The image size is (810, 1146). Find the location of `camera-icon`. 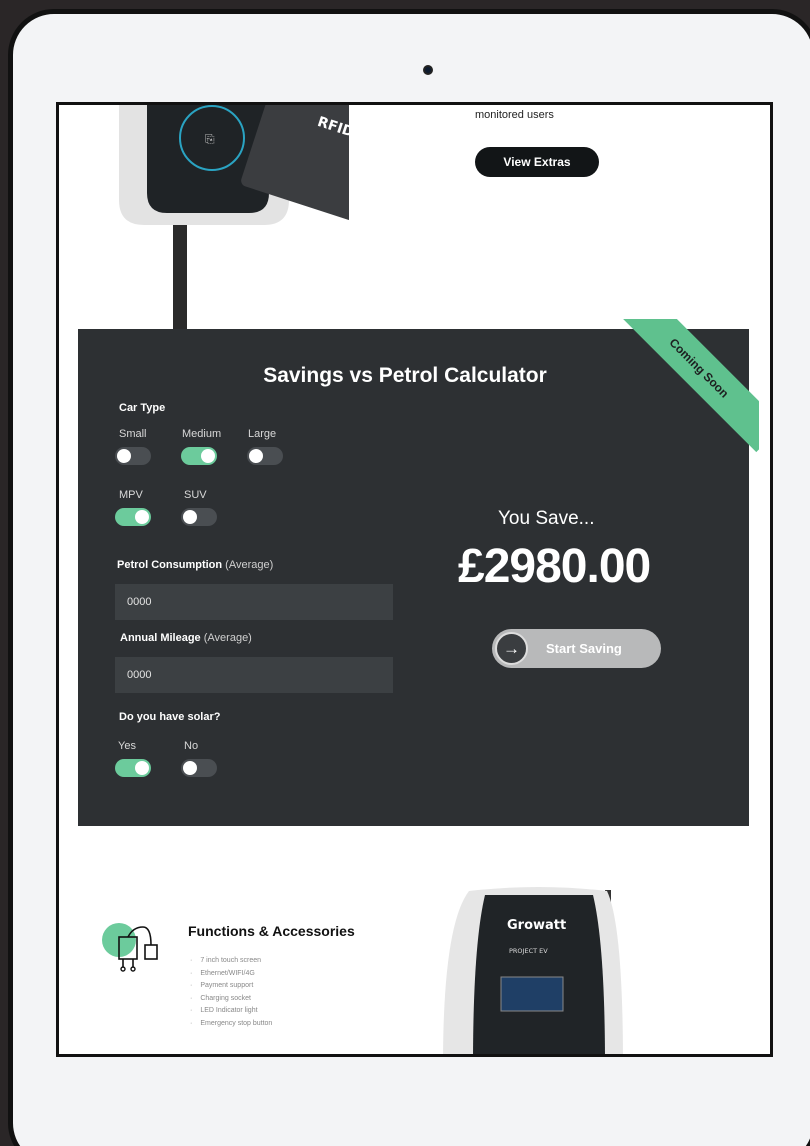

camera-icon is located at coordinates (428, 70).